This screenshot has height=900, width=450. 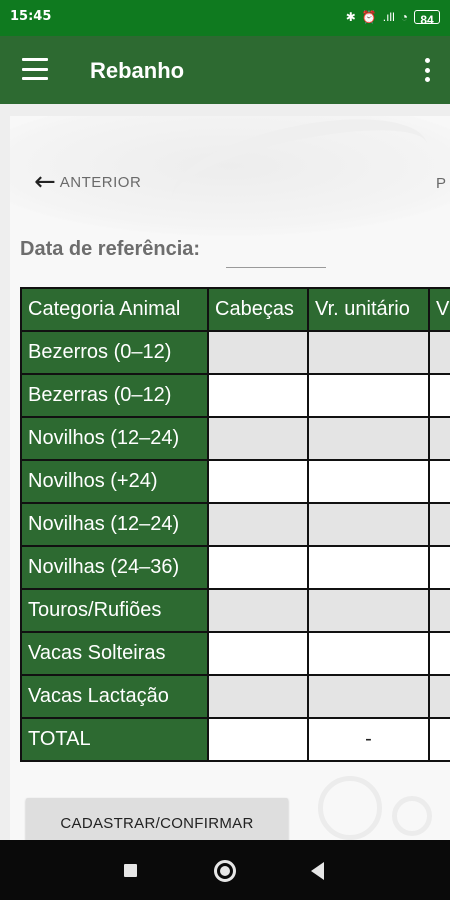 I want to click on table-row: Novilhas (12–24), so click(x=235, y=524).